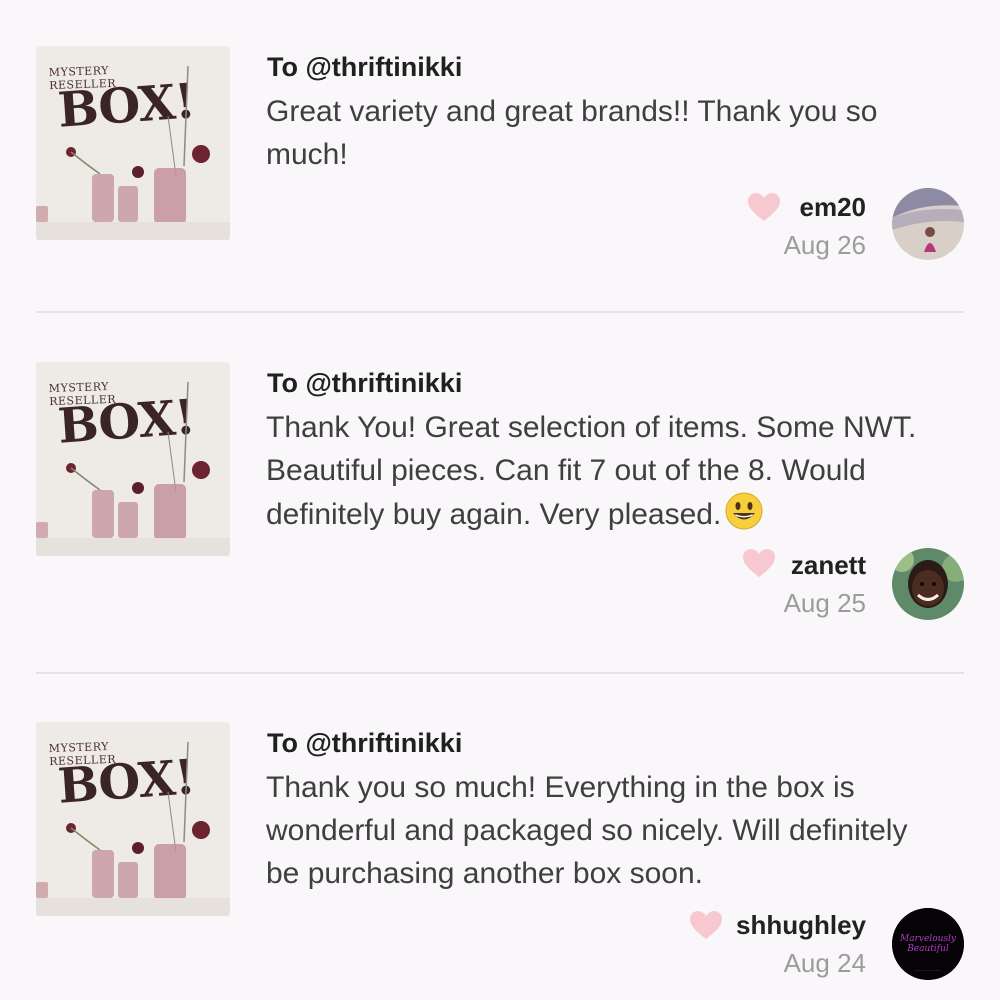  Describe the element at coordinates (928, 584) in the screenshot. I see `smiling-woman-avatar` at that location.